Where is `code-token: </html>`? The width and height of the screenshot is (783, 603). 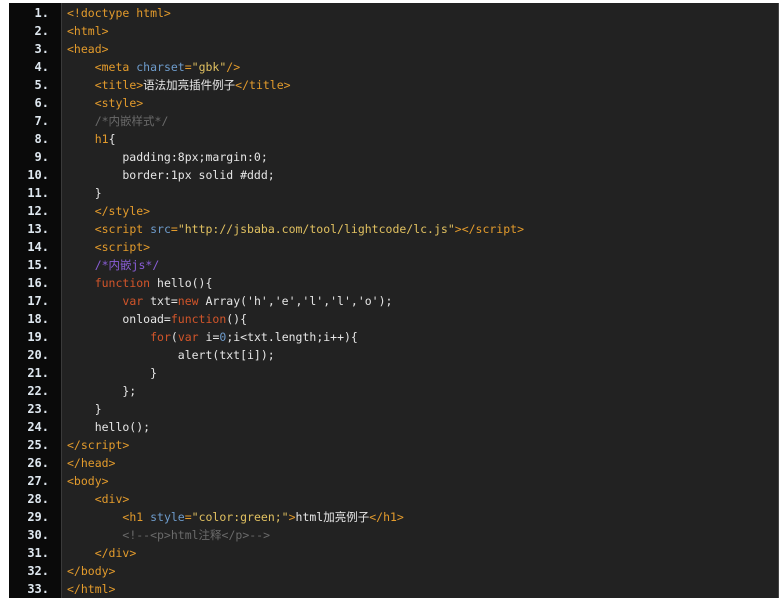 code-token: </html> is located at coordinates (91, 589).